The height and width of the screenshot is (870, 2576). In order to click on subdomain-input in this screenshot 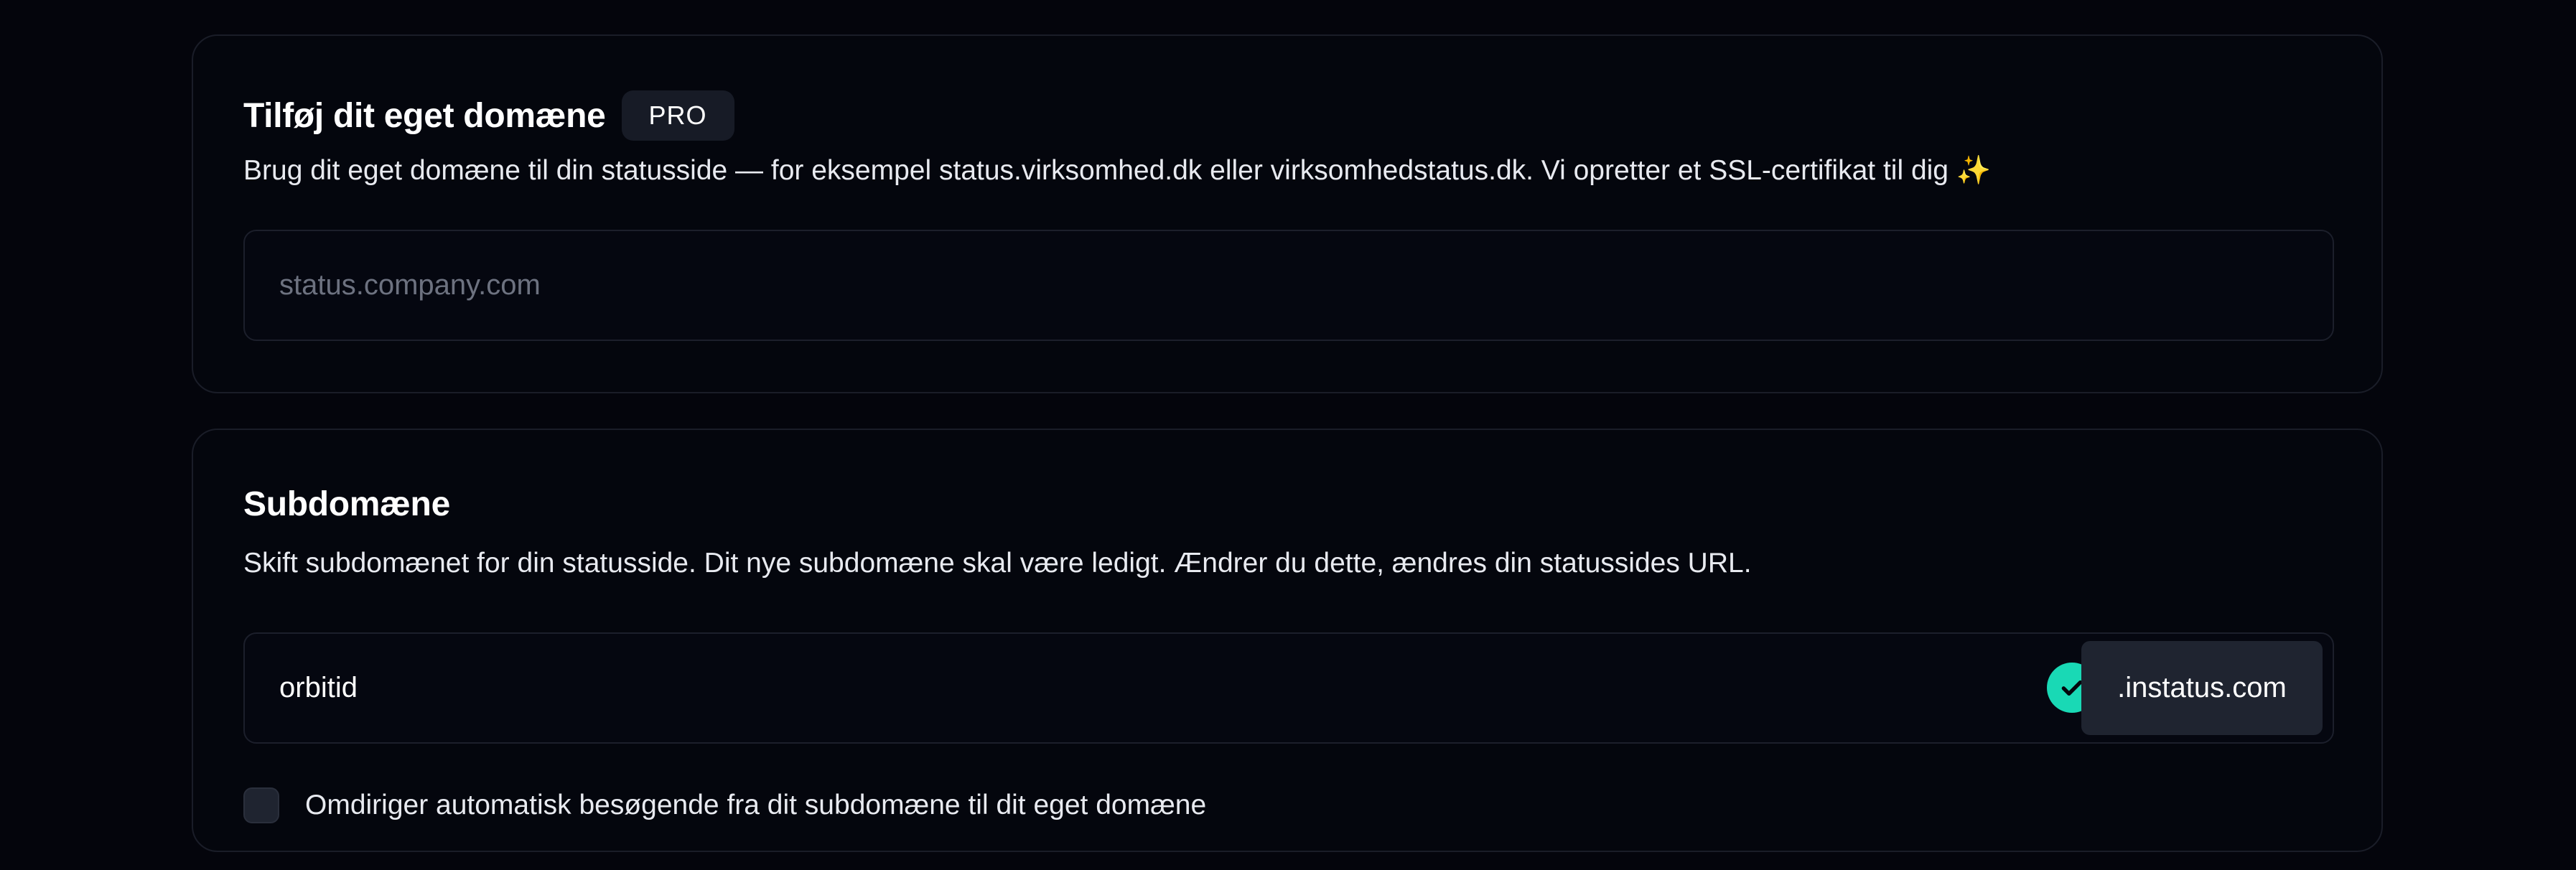, I will do `click(1176, 688)`.